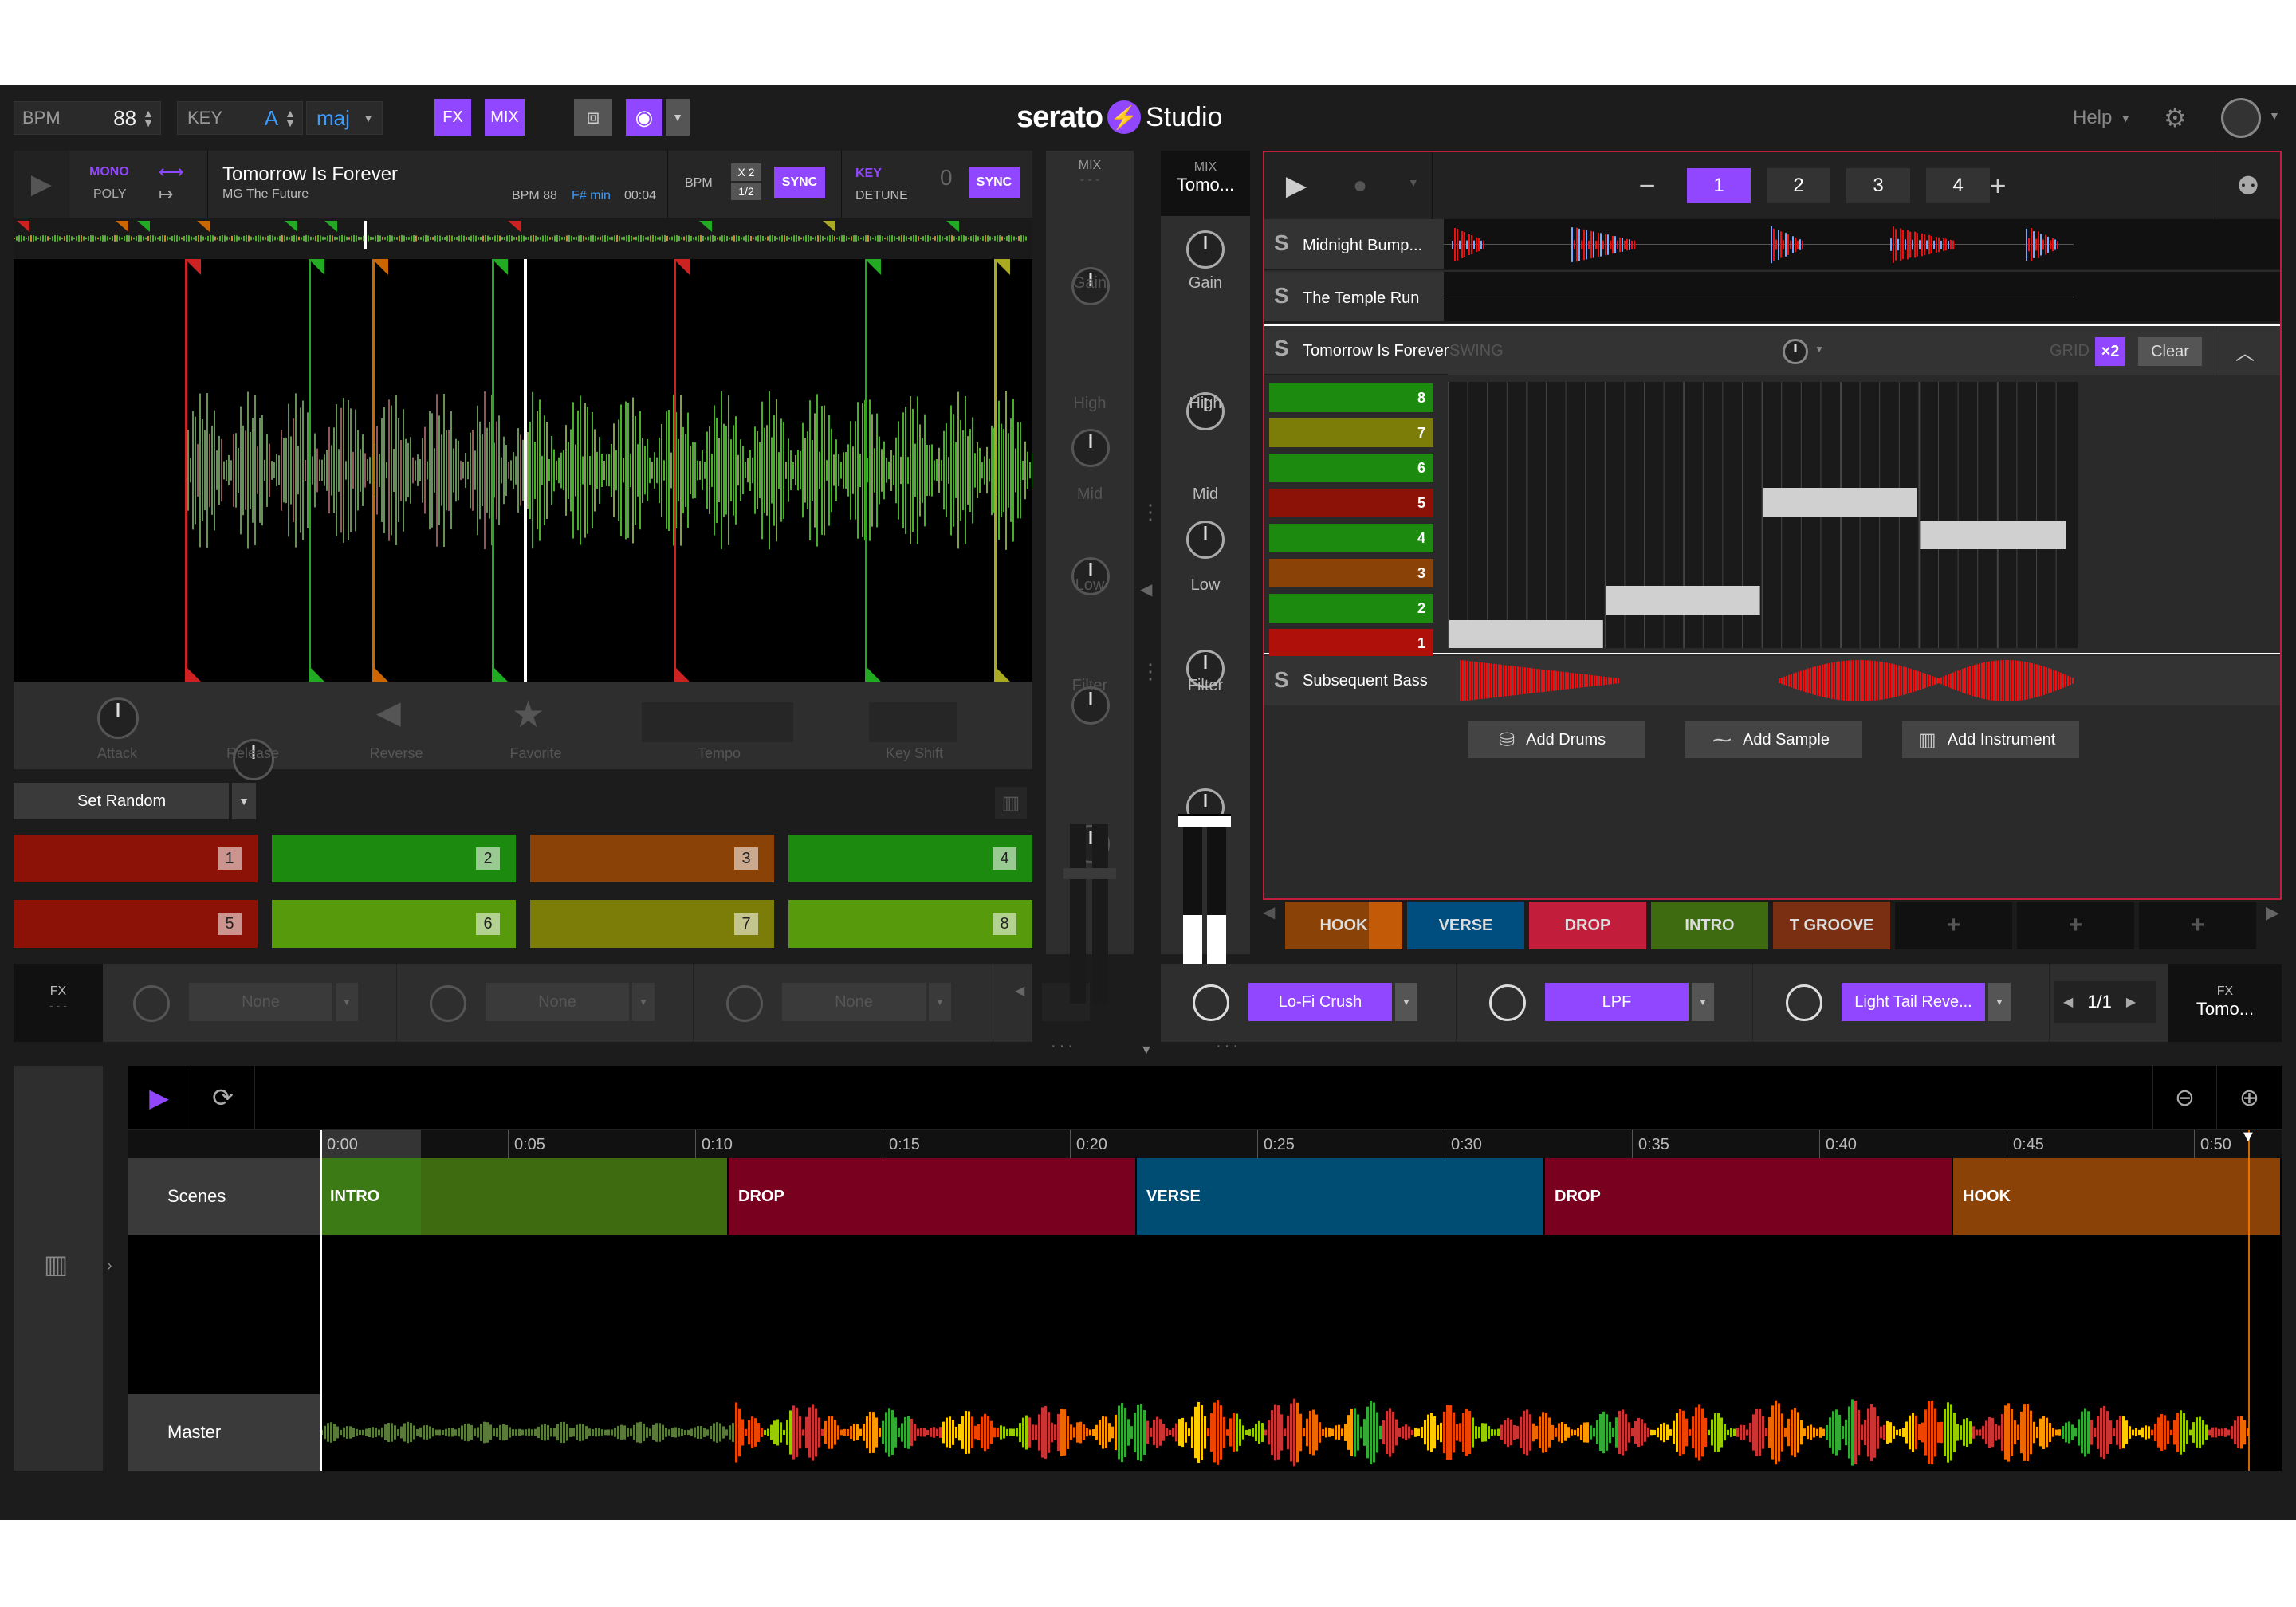  I want to click on pattern-button-2: 2, so click(1798, 186).